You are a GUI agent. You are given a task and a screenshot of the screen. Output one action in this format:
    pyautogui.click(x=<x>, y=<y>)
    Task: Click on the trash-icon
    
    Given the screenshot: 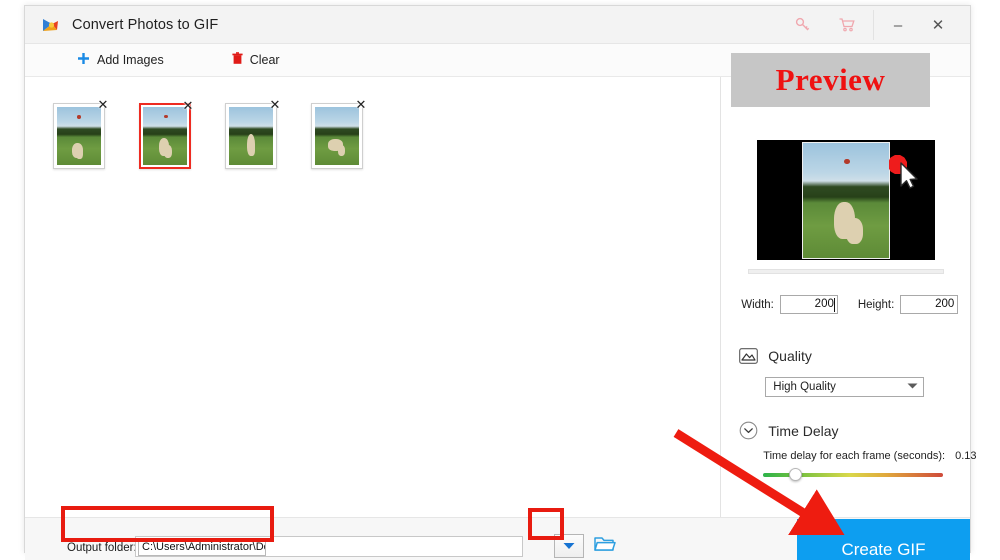 What is the action you would take?
    pyautogui.click(x=237, y=60)
    